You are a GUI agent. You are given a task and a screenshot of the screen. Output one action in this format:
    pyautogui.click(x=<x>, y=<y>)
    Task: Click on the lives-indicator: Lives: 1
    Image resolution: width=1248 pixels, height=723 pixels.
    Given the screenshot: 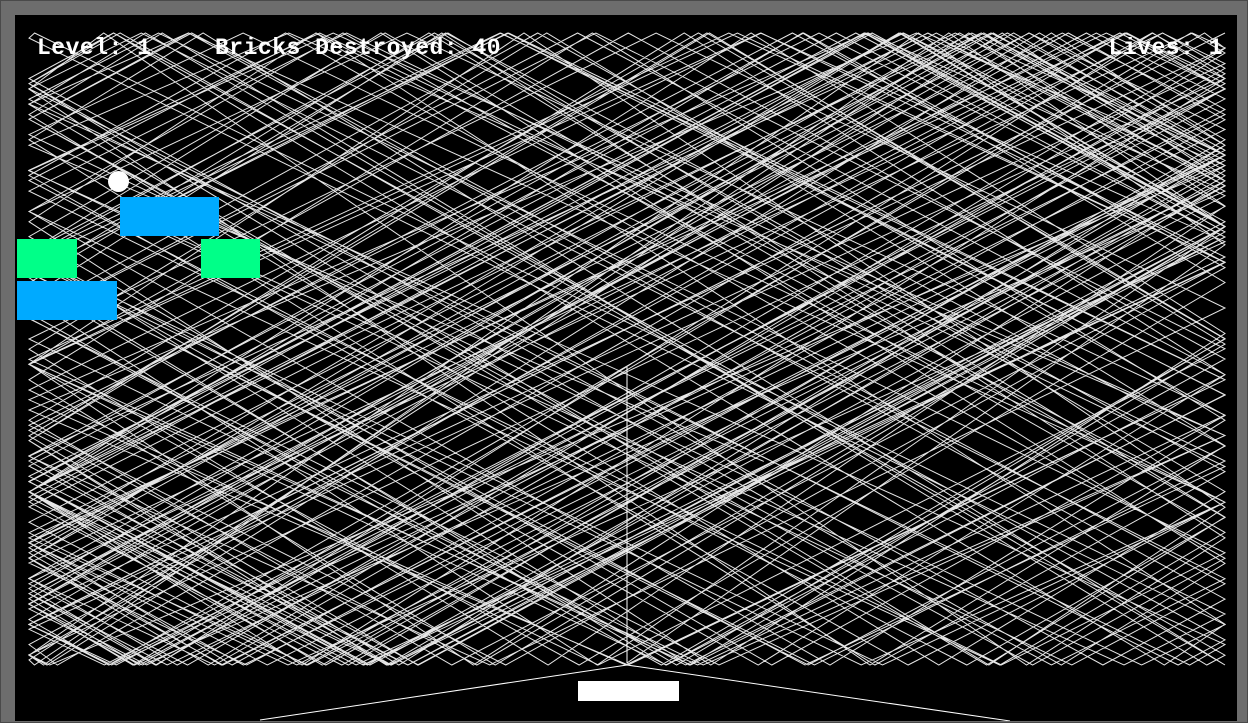 What is the action you would take?
    pyautogui.click(x=1165, y=48)
    